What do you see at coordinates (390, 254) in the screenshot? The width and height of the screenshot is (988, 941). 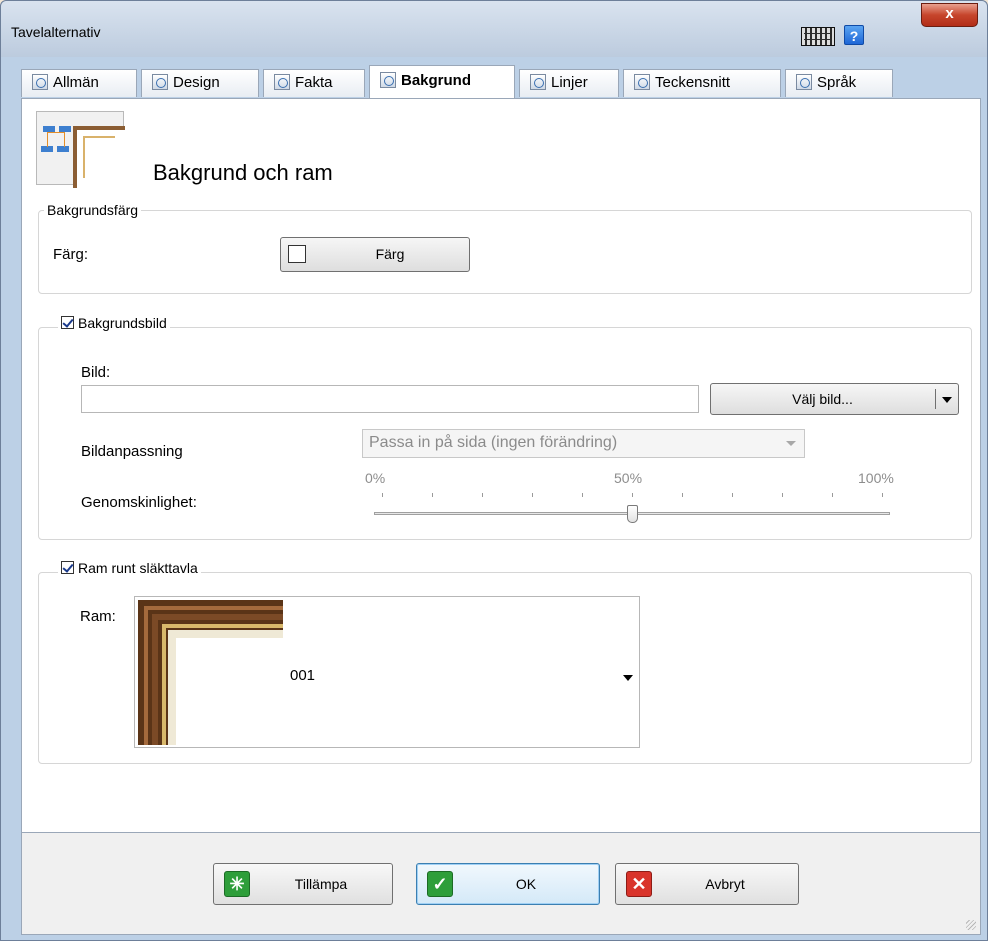 I see `color-button-label: Färg` at bounding box center [390, 254].